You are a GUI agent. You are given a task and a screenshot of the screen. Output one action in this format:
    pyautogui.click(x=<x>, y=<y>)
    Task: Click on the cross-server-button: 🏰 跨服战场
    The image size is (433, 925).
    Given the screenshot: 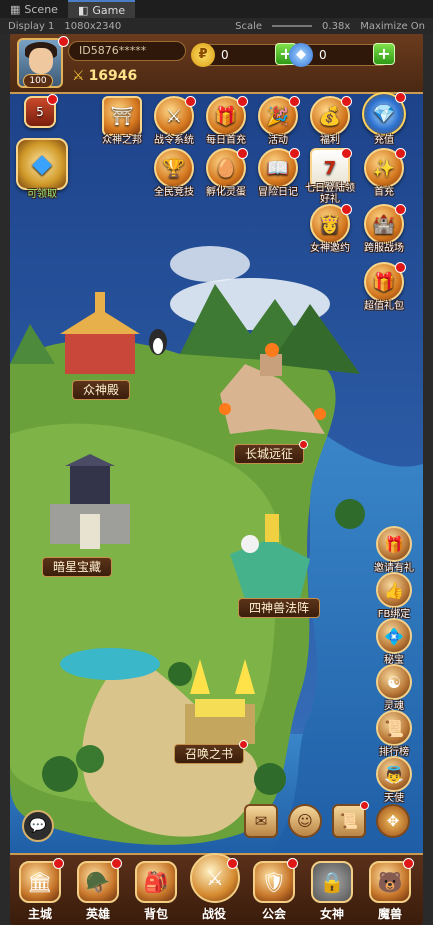 What is the action you would take?
    pyautogui.click(x=384, y=229)
    